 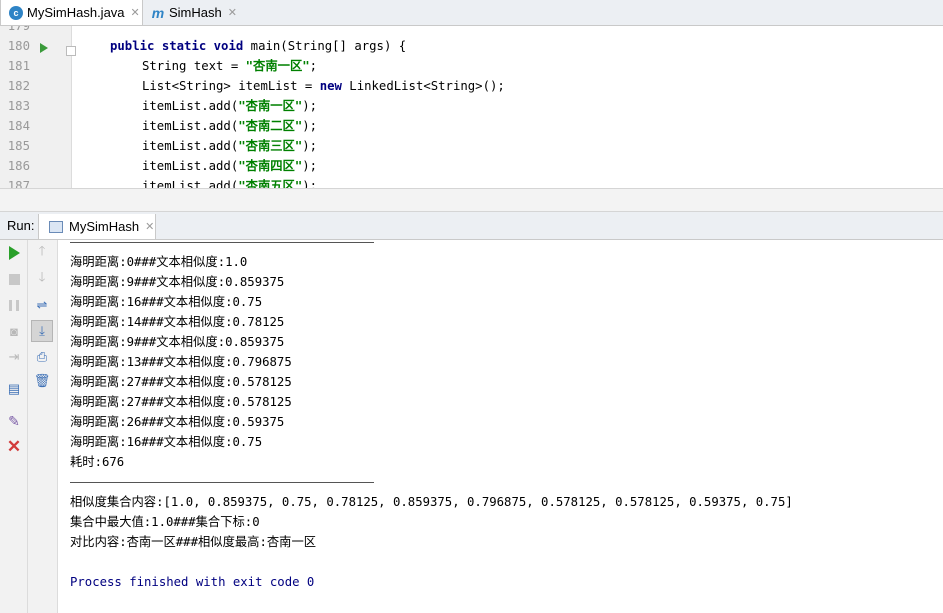 I want to click on pin-icon: ✎, so click(x=14, y=420).